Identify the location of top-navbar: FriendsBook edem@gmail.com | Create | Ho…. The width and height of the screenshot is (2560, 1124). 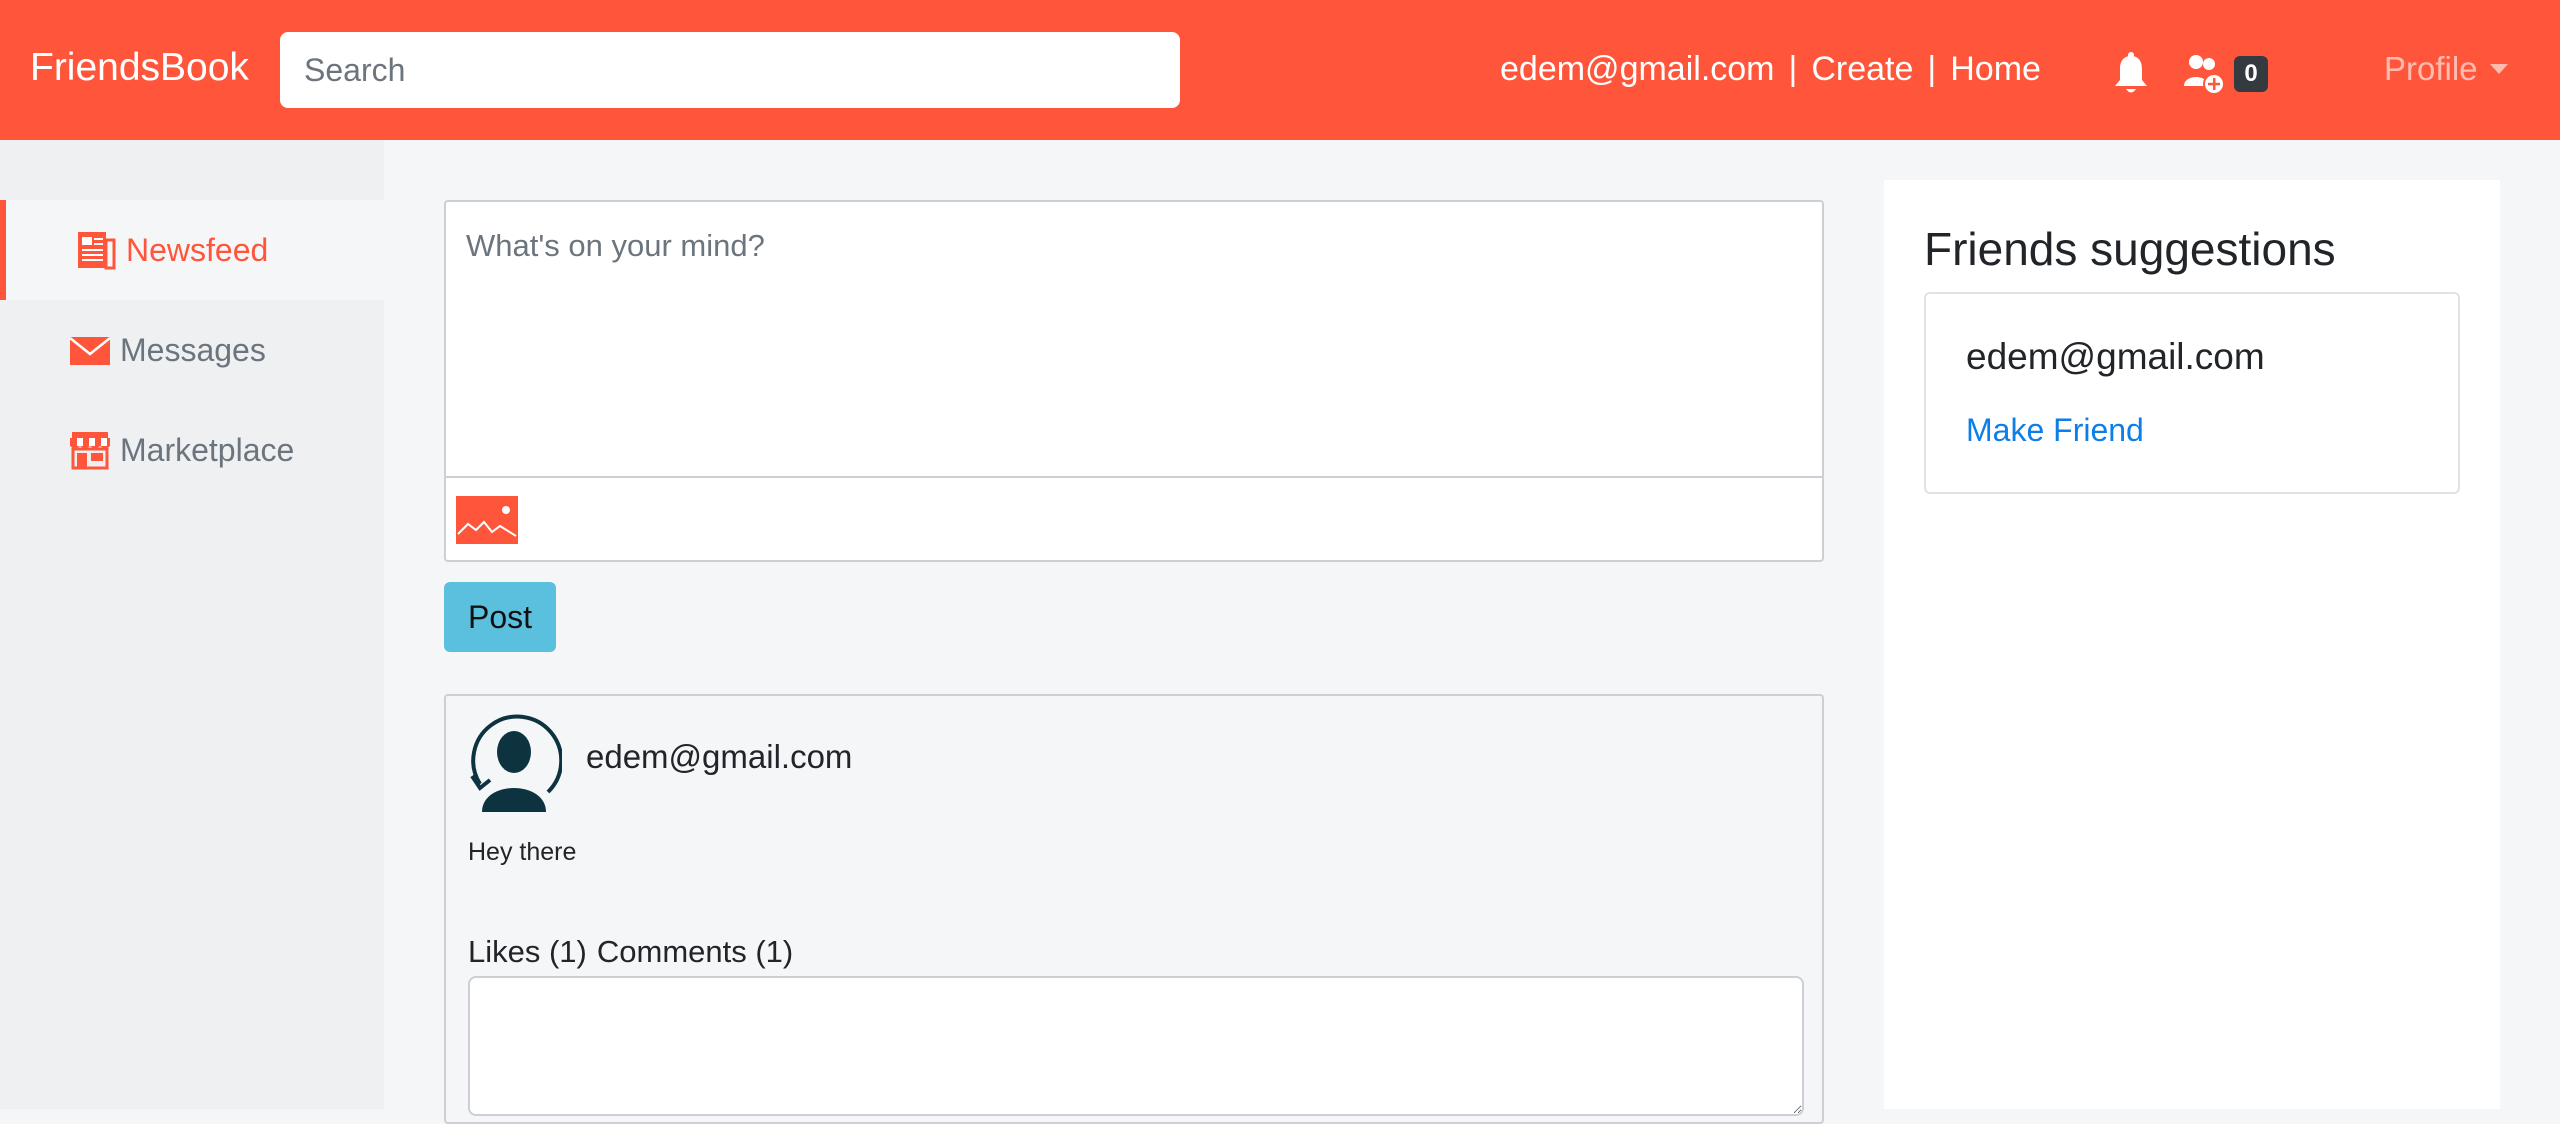
(1280, 70).